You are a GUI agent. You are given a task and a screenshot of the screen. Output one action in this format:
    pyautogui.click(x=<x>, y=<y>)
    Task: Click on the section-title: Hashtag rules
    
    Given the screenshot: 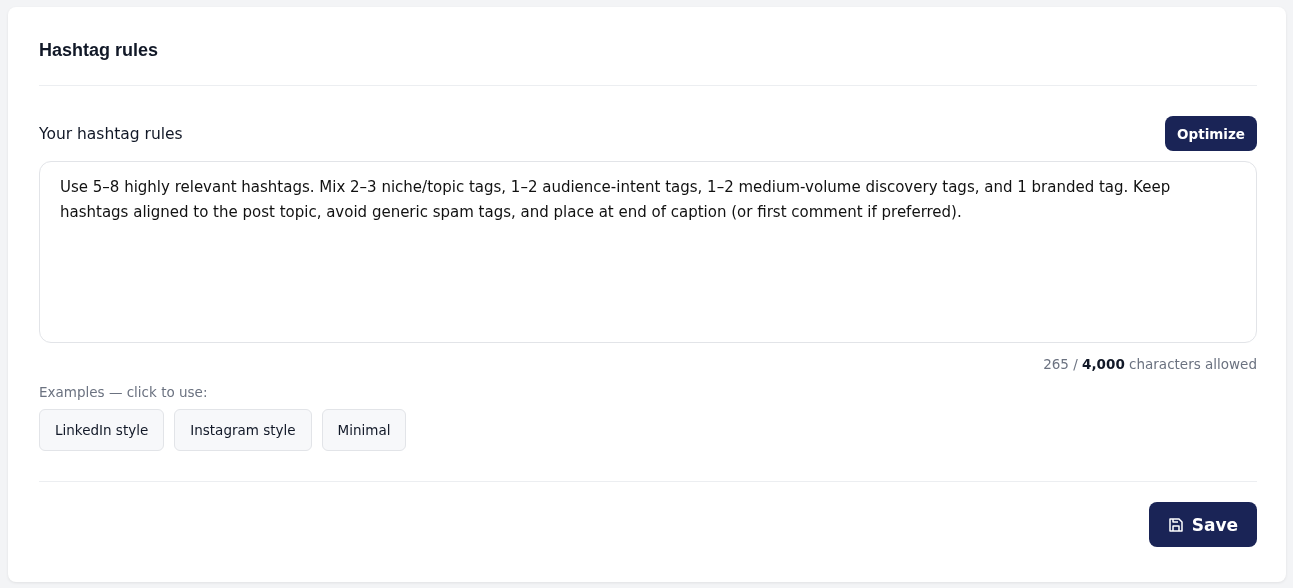 What is the action you would take?
    pyautogui.click(x=99, y=50)
    